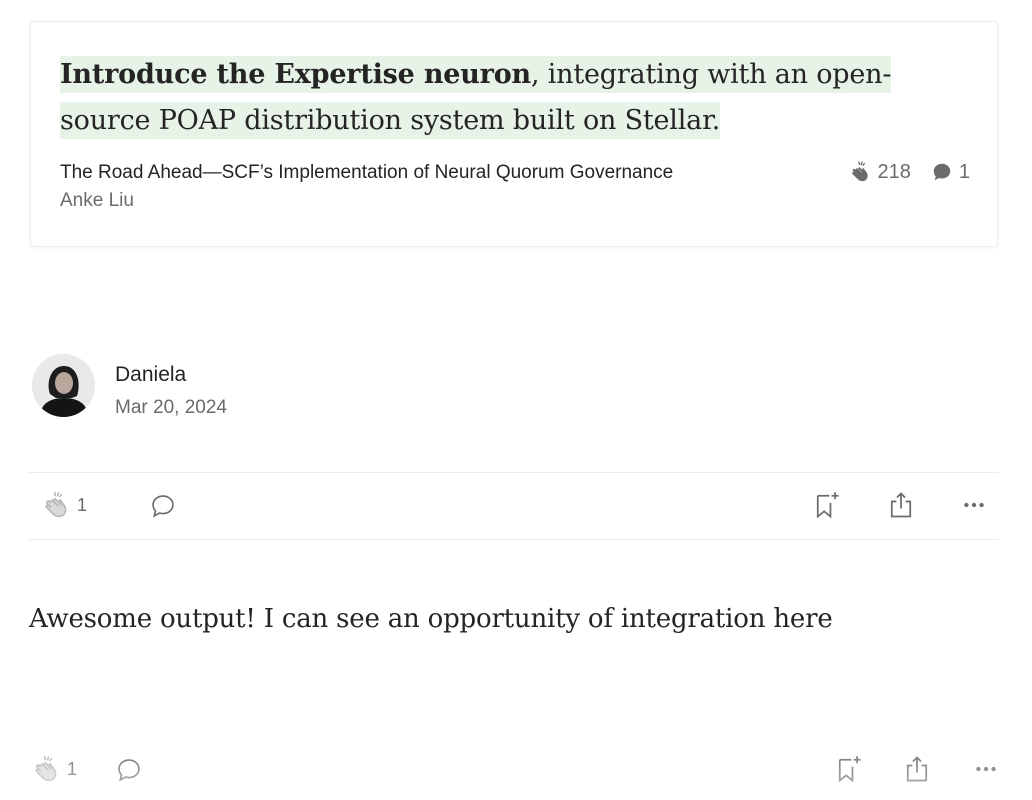 This screenshot has width=1032, height=800. Describe the element at coordinates (171, 408) in the screenshot. I see `response-date: Mar 20, 2024` at that location.